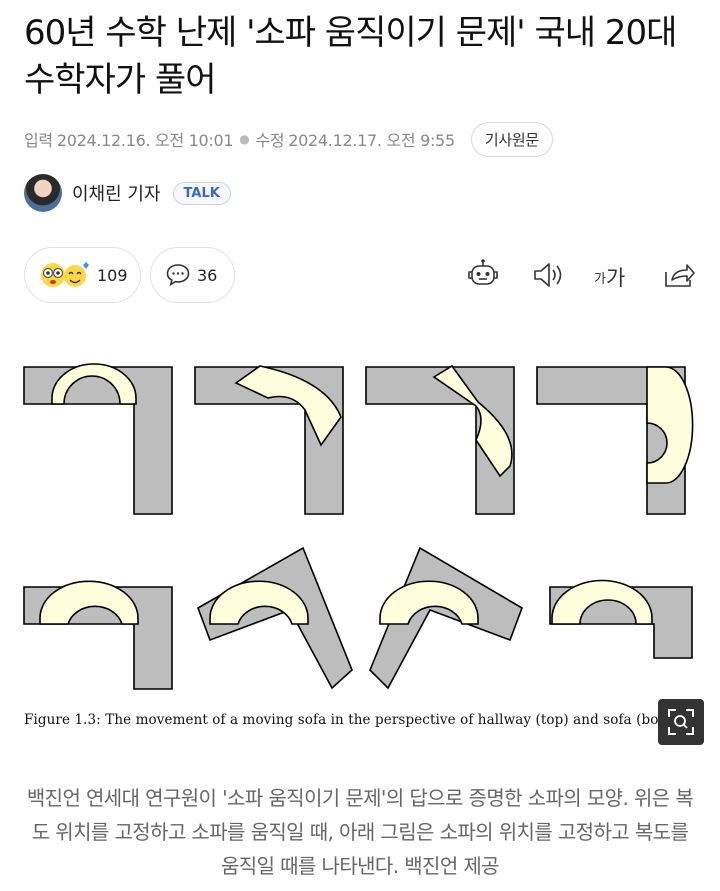  What do you see at coordinates (270, 140) in the screenshot?
I see `edit-label: 수정` at bounding box center [270, 140].